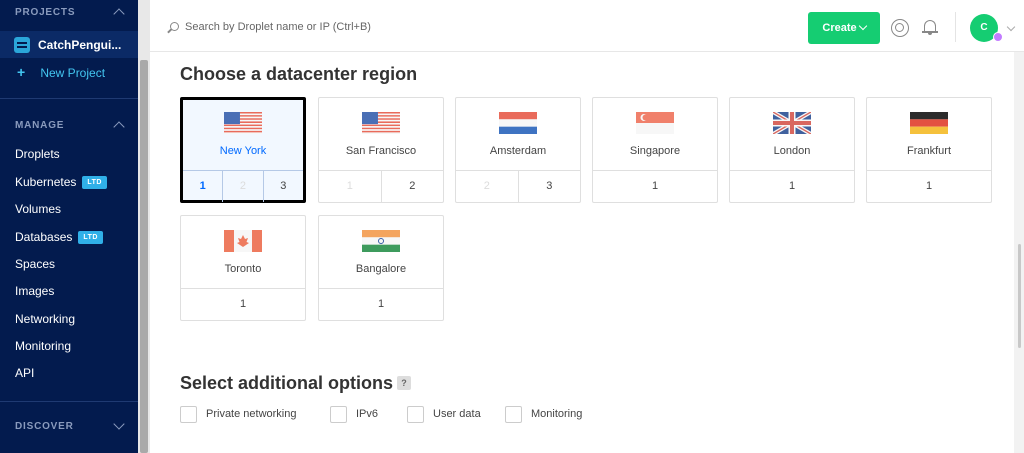 This screenshot has height=453, width=1024. Describe the element at coordinates (1019, 296) in the screenshot. I see `main-scrollbar-thumb` at that location.